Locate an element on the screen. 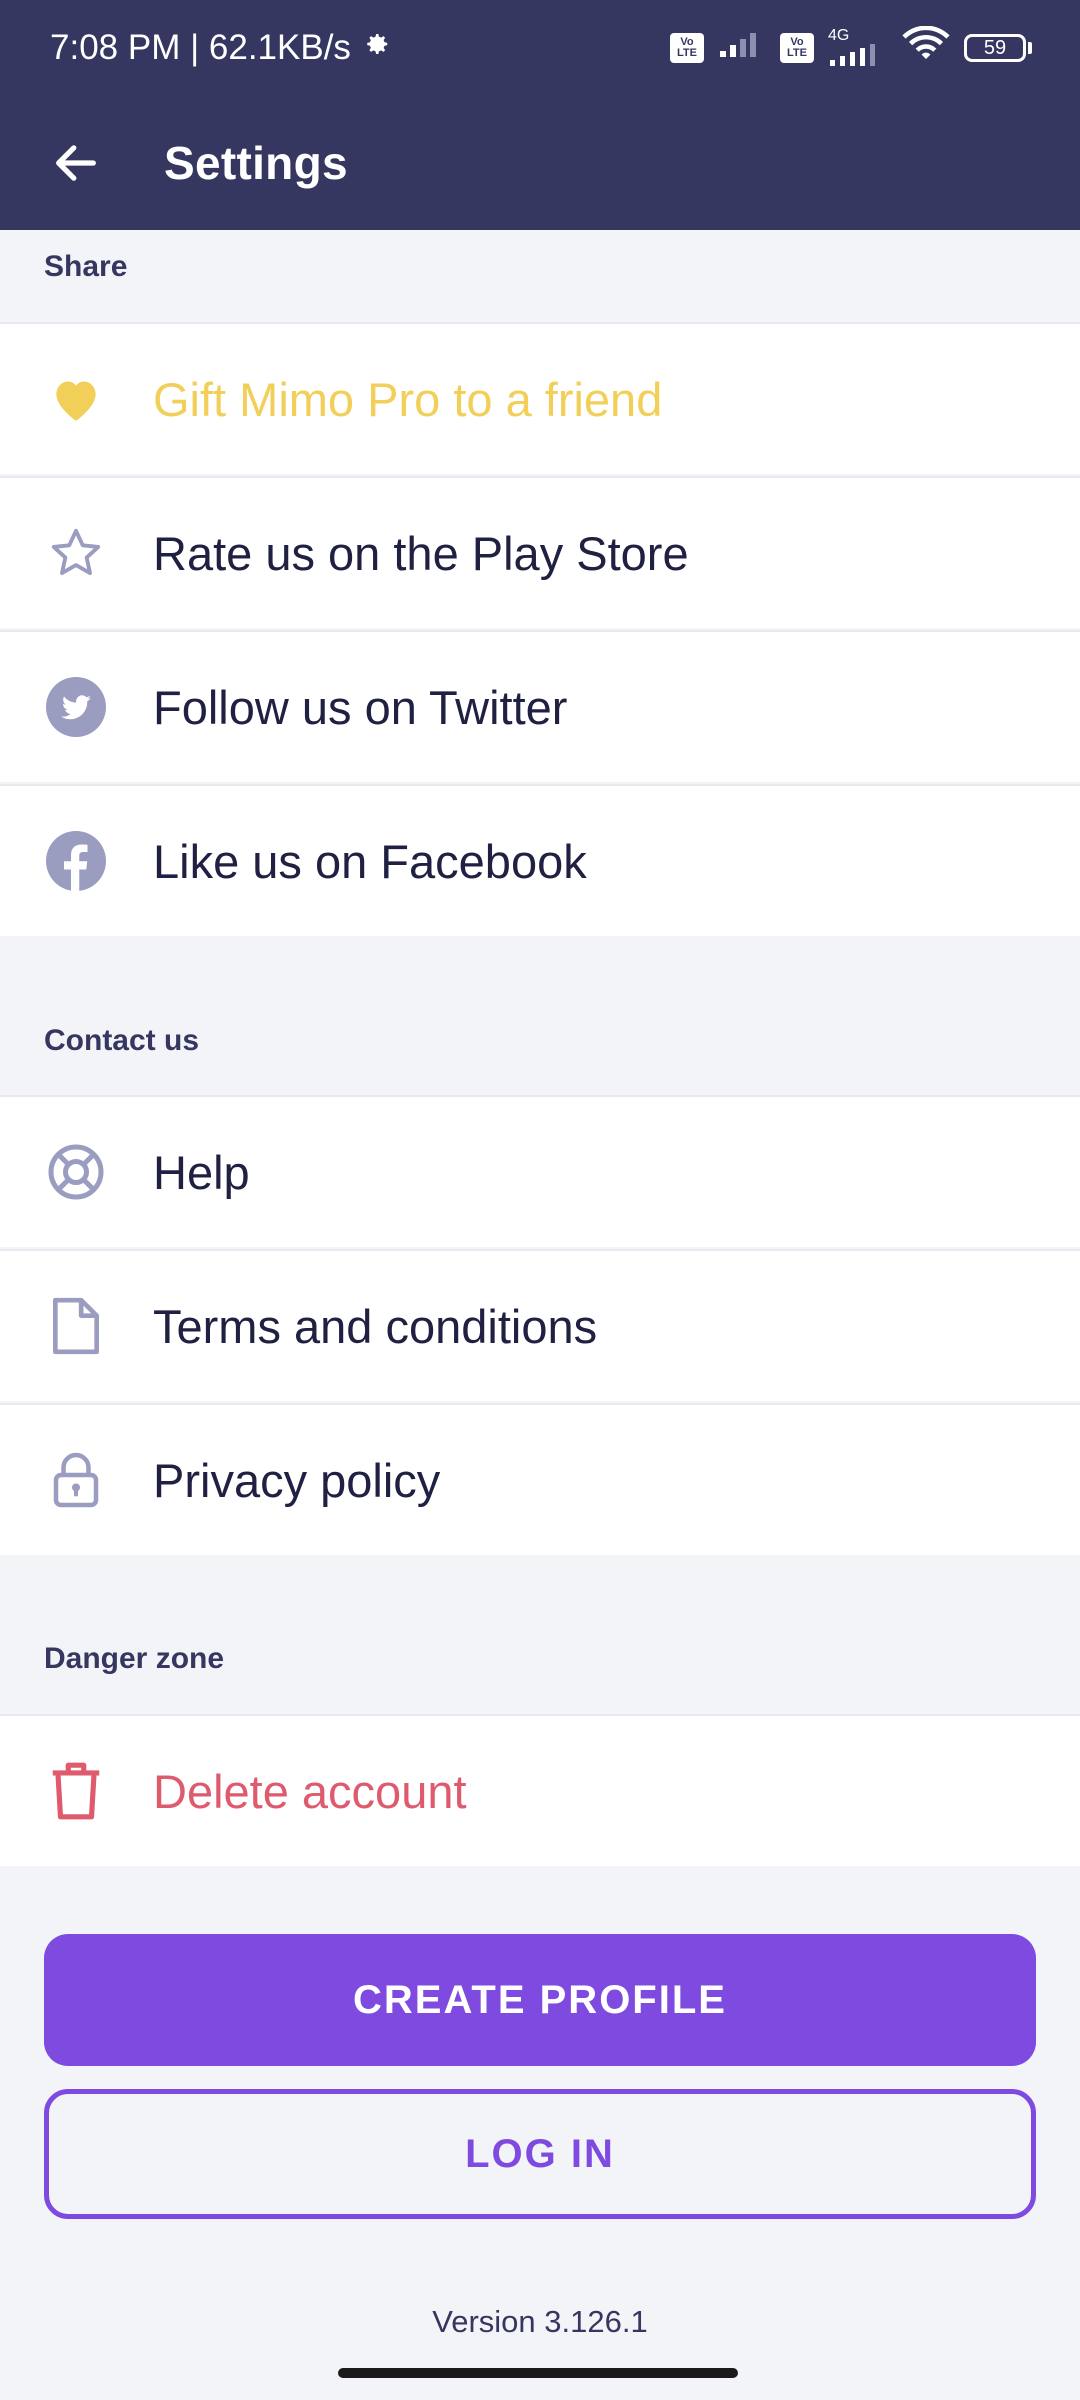 This screenshot has width=1080, height=2400. privacy-item: Privacy policy is located at coordinates (540, 1479).